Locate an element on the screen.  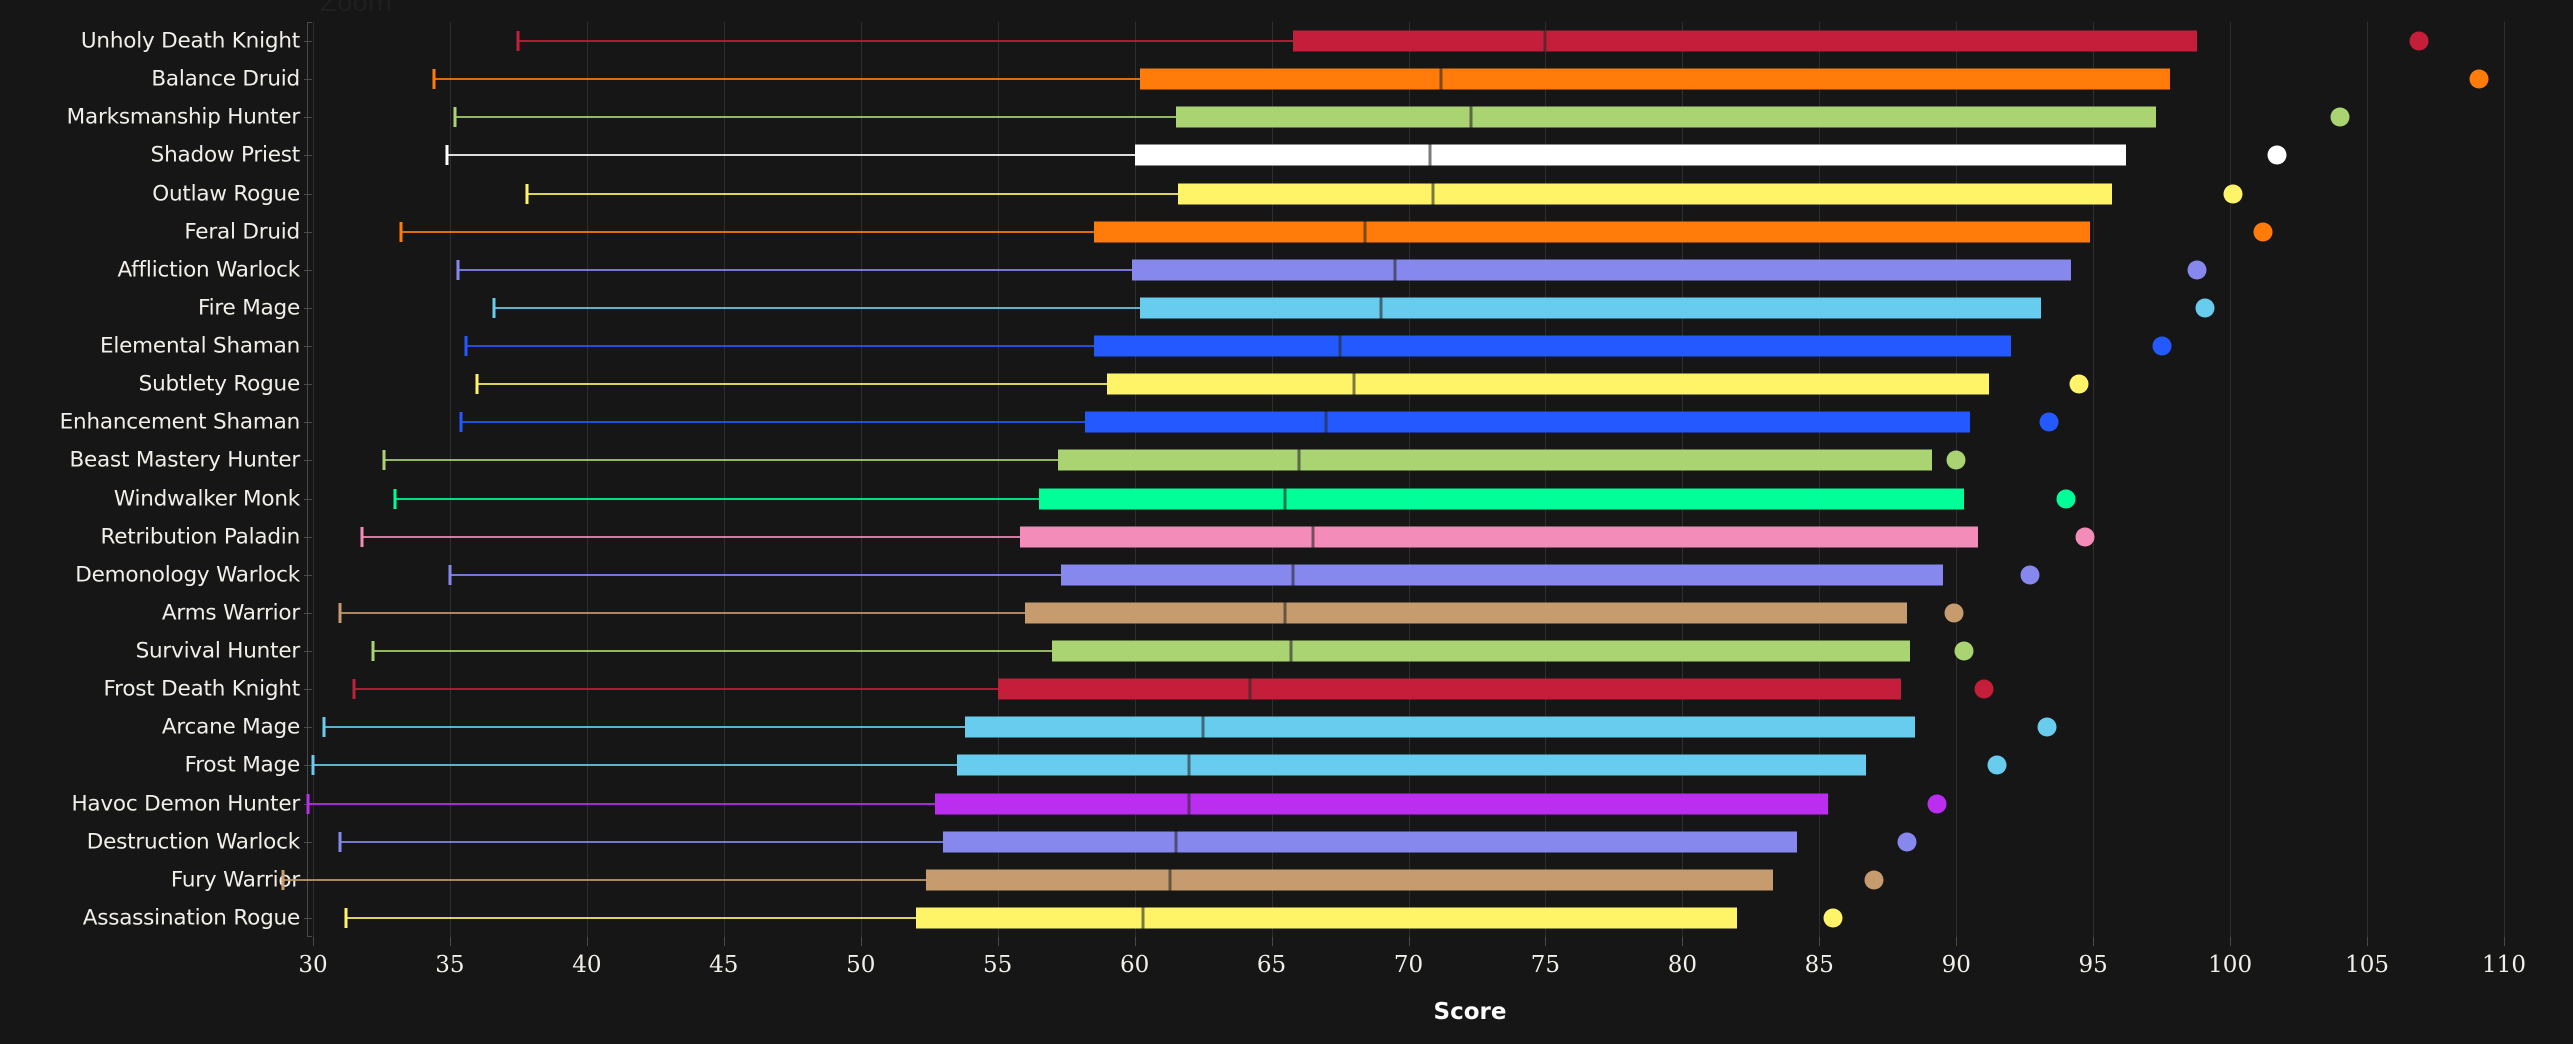
score-axis-tick-label: 50 is located at coordinates (861, 965).